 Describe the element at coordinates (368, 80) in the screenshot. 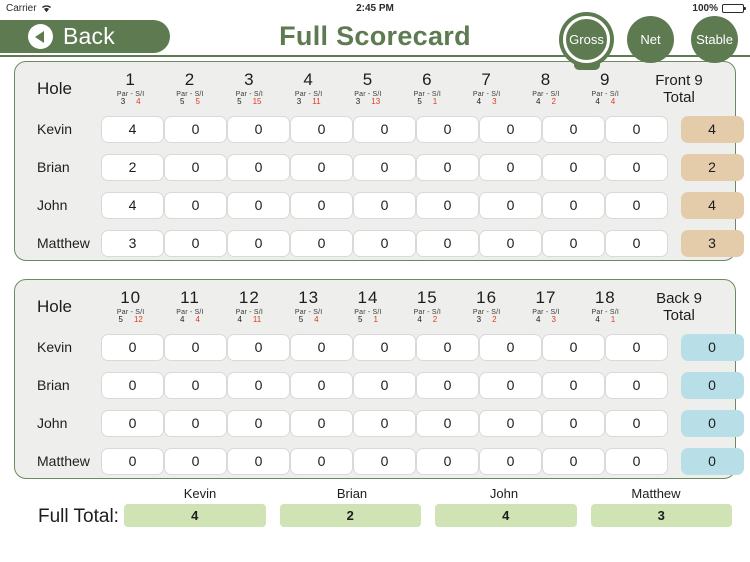

I see `hole-number: 5` at that location.